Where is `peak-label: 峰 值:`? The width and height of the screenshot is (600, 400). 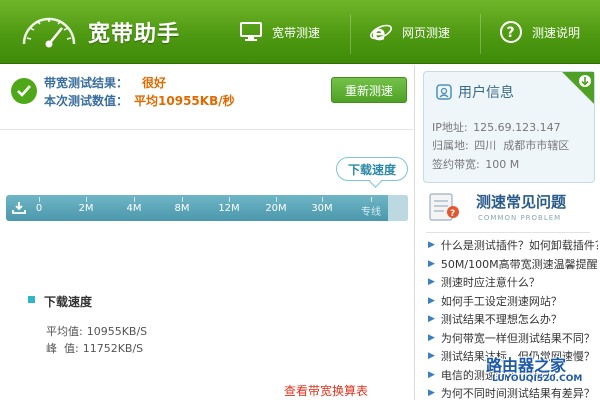
peak-label: 峰 值: is located at coordinates (62, 348).